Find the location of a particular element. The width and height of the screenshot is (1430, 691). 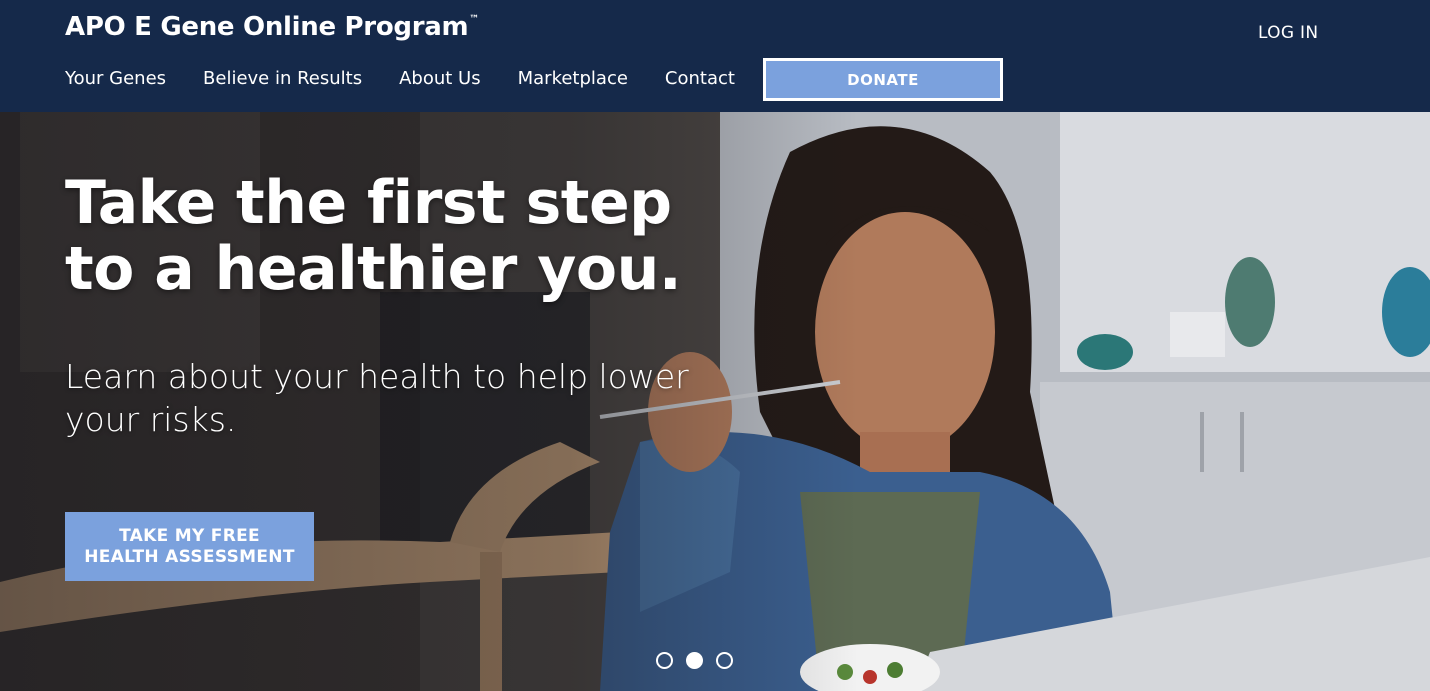

nav-marketplace: Marketplace is located at coordinates (573, 78).